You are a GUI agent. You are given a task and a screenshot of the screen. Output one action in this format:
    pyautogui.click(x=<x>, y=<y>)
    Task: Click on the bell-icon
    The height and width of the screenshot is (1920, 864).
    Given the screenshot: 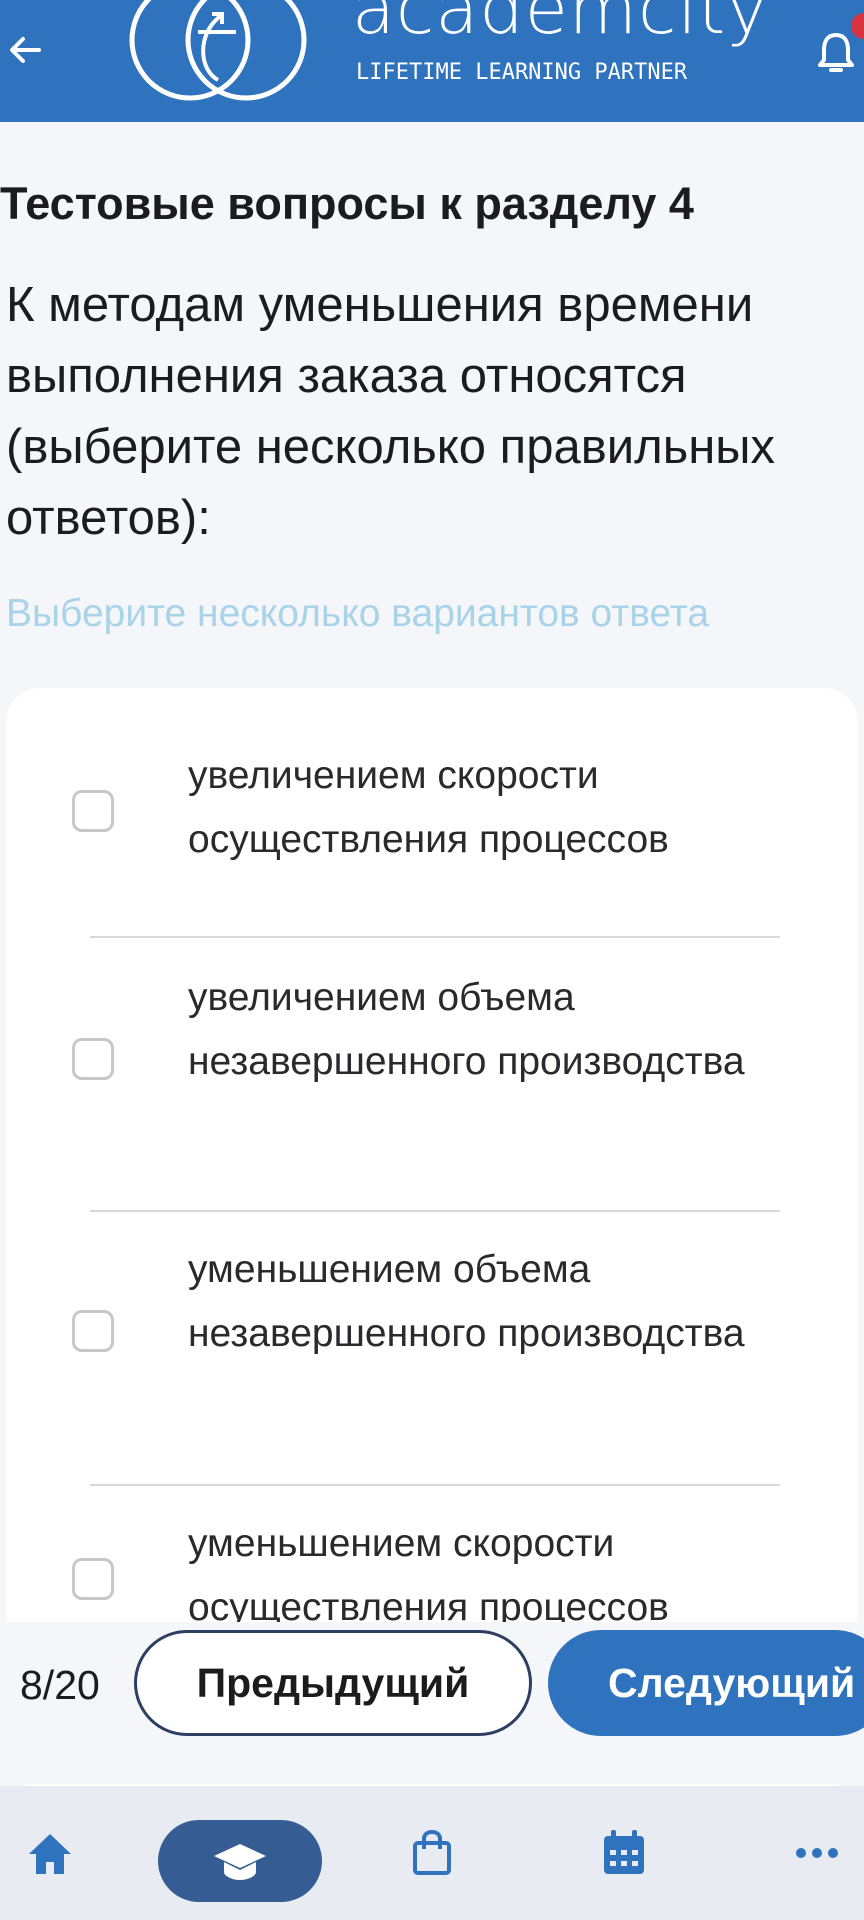 What is the action you would take?
    pyautogui.click(x=836, y=52)
    